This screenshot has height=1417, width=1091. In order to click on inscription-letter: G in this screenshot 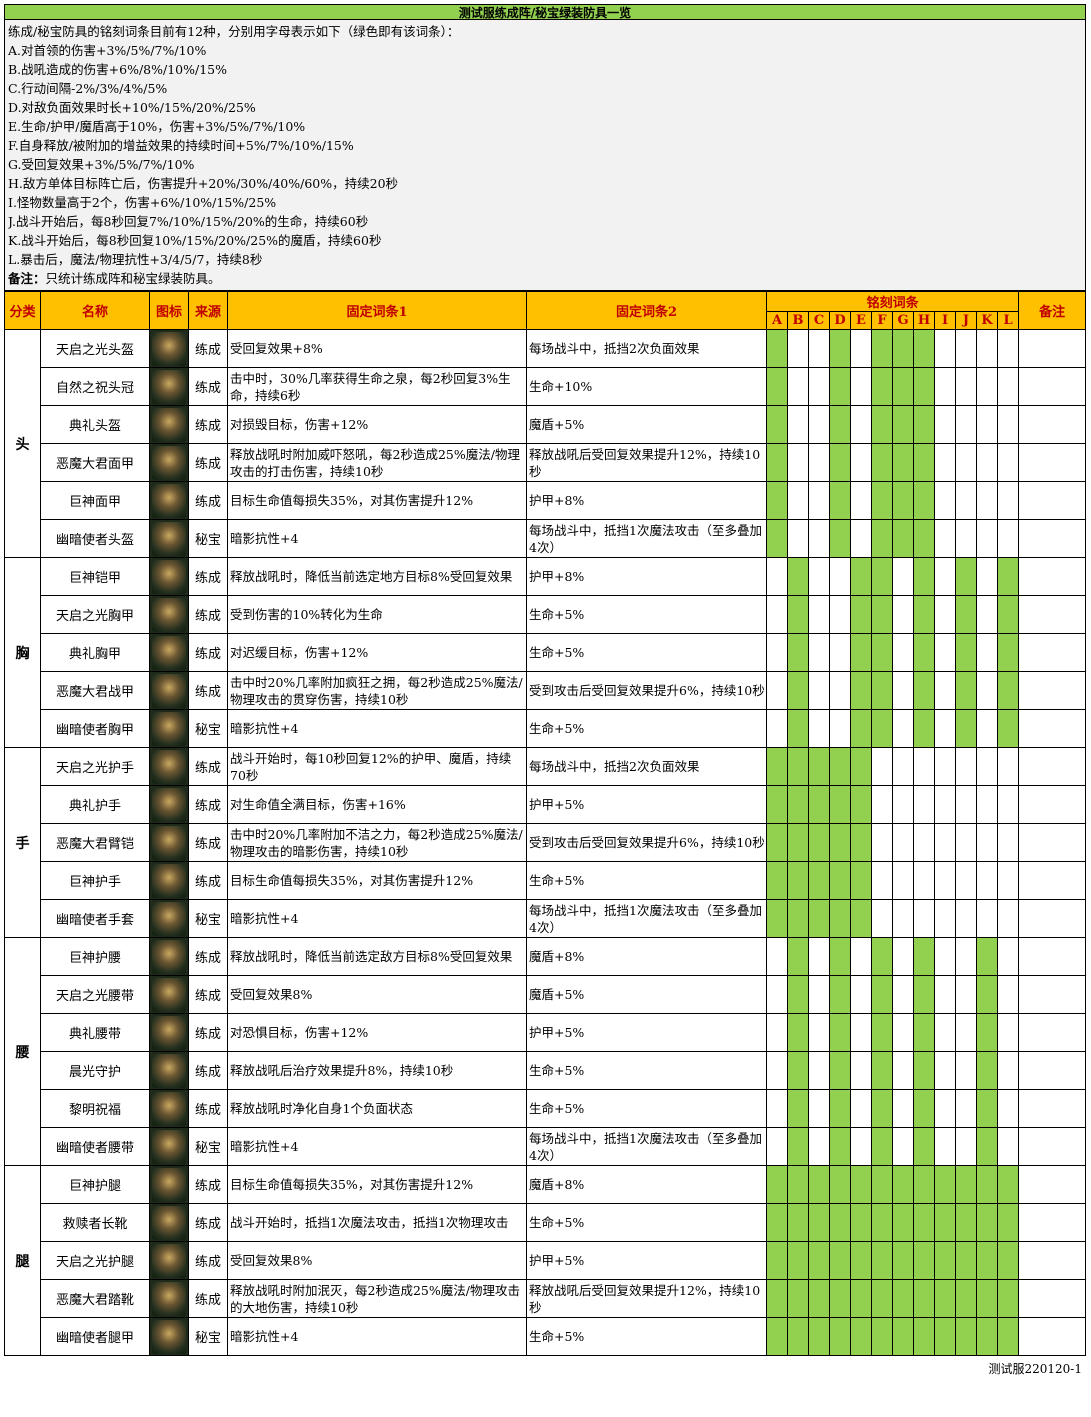, I will do `click(903, 320)`.